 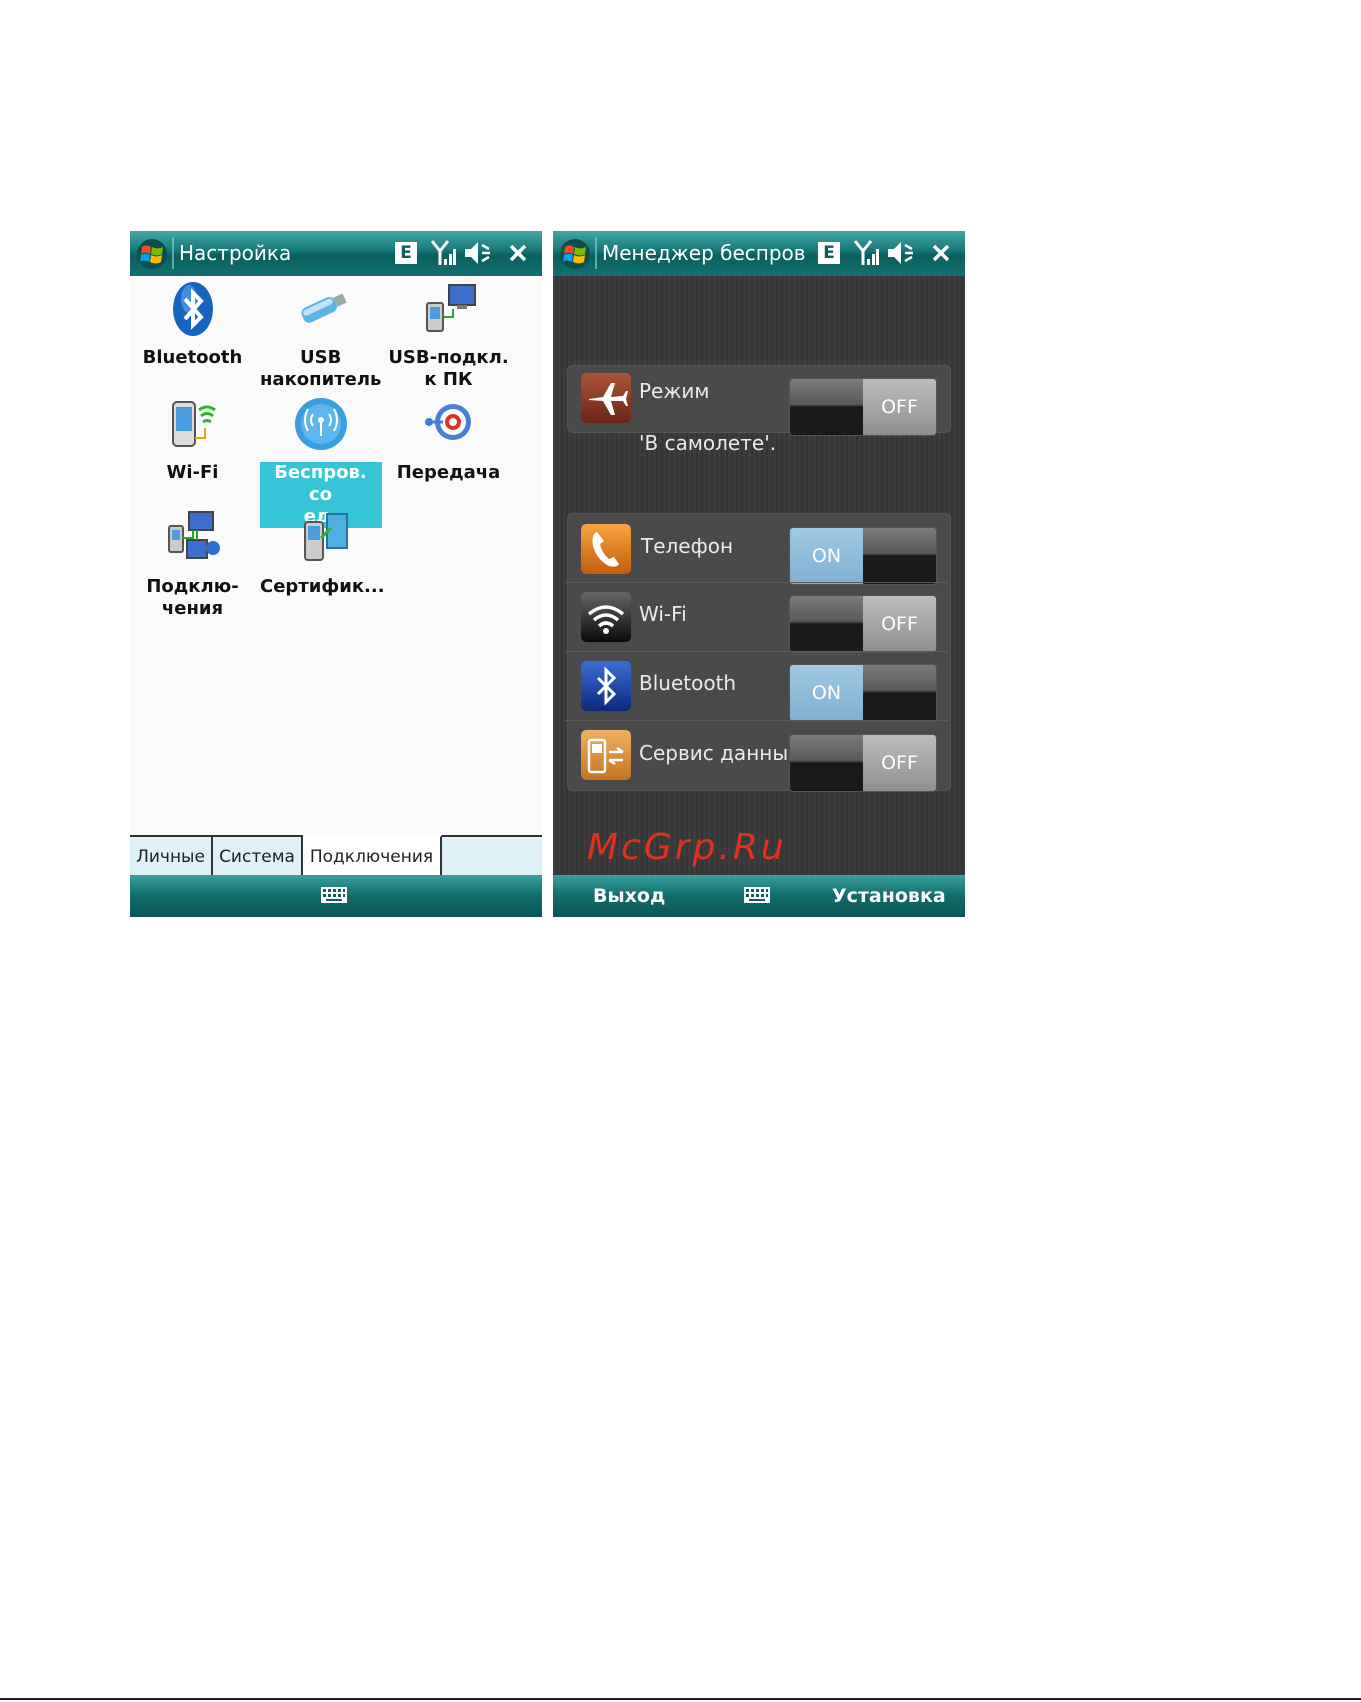 I want to click on grid-item-usb-pc: USB-подкл. к ПК, so click(x=448, y=335).